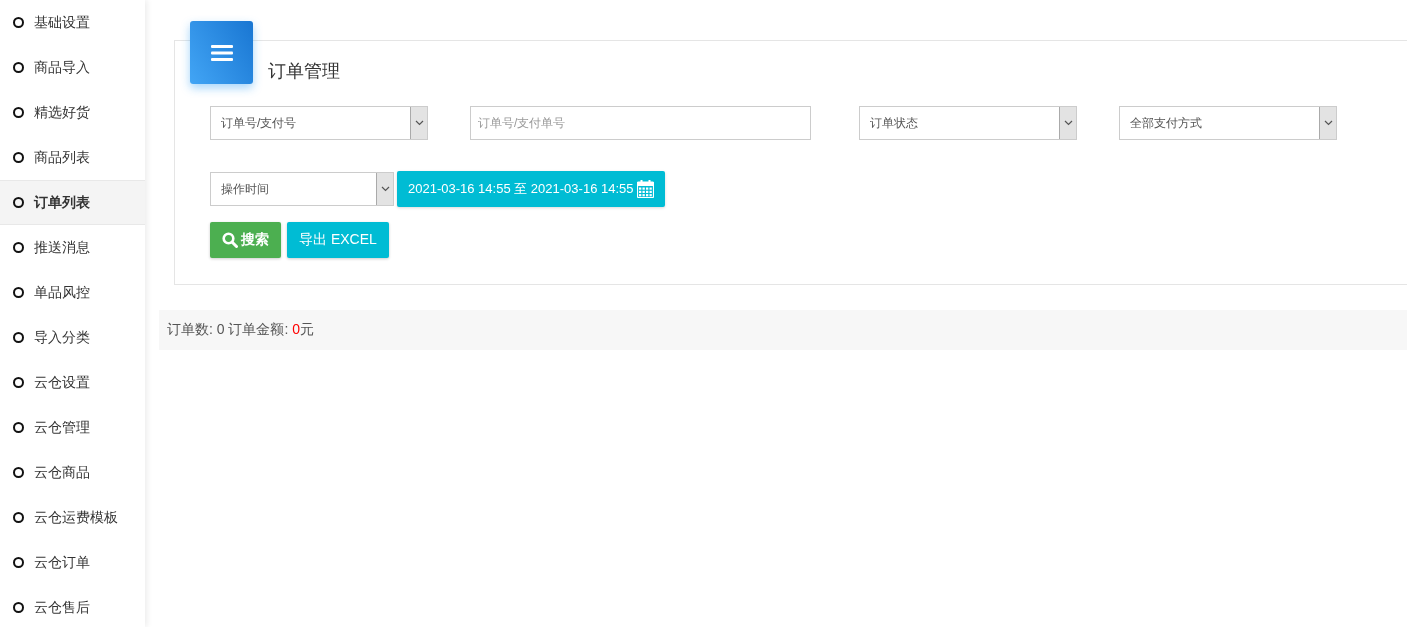 The image size is (1407, 627). What do you see at coordinates (304, 71) in the screenshot?
I see `panel-title: 订单管理` at bounding box center [304, 71].